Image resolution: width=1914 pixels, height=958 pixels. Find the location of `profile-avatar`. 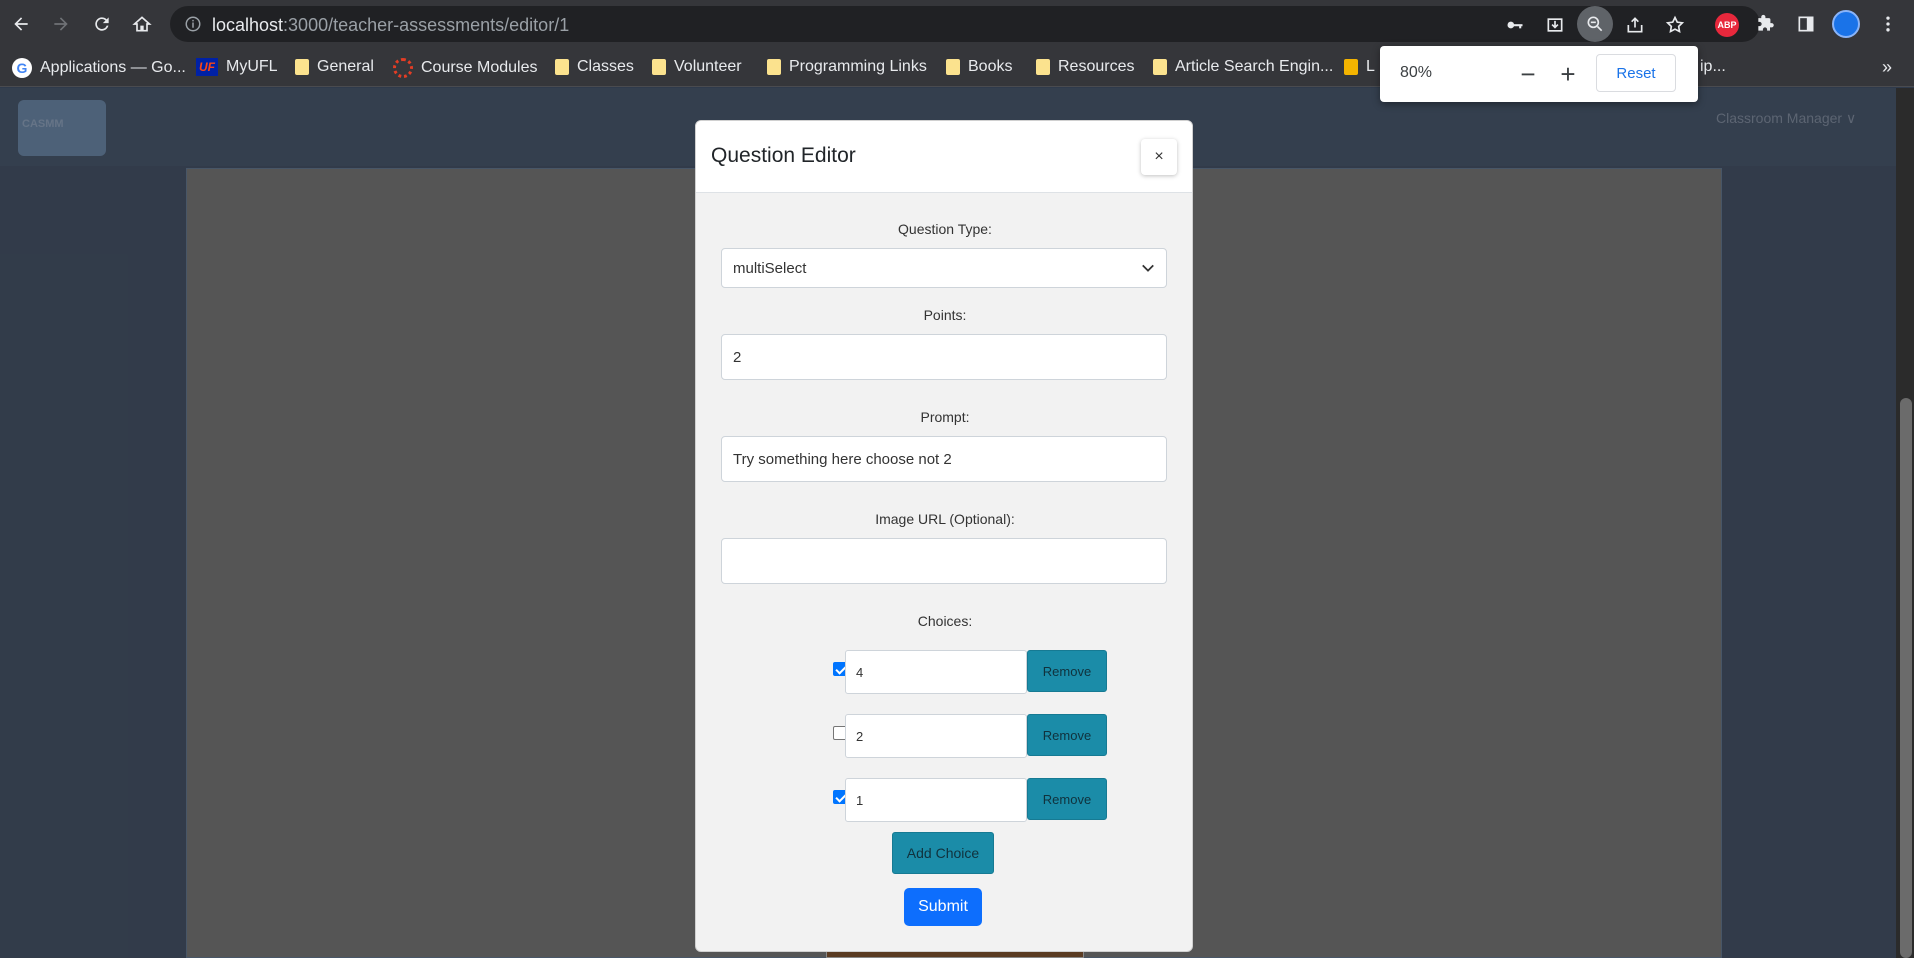

profile-avatar is located at coordinates (1846, 24).